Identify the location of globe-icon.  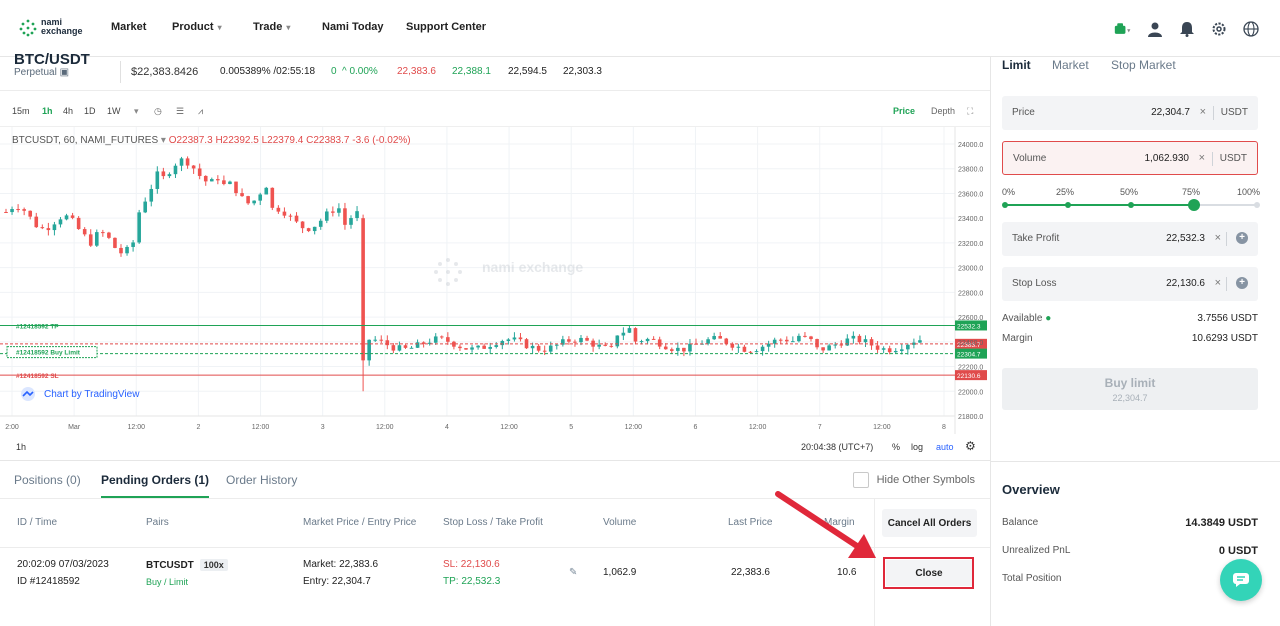
(1251, 29).